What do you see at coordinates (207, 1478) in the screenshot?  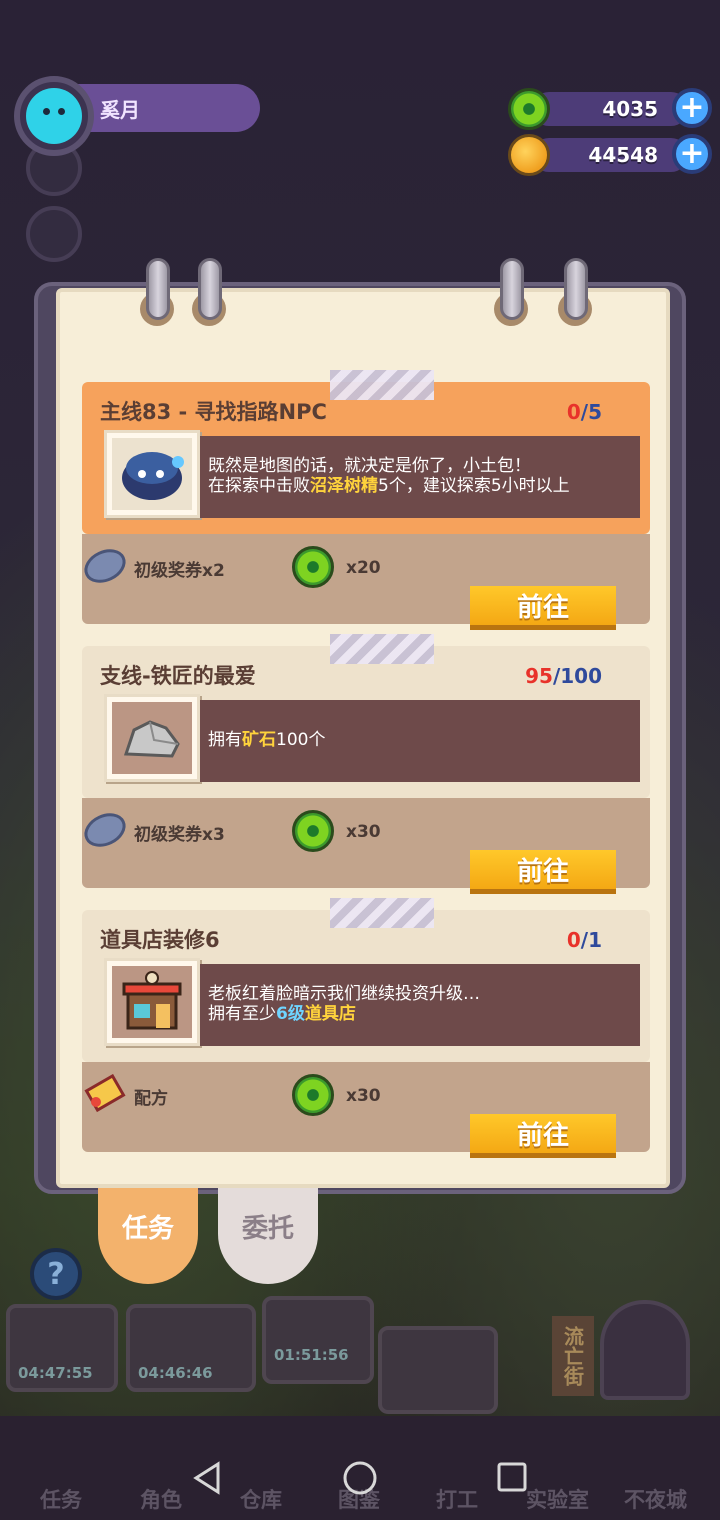 I see `back-icon` at bounding box center [207, 1478].